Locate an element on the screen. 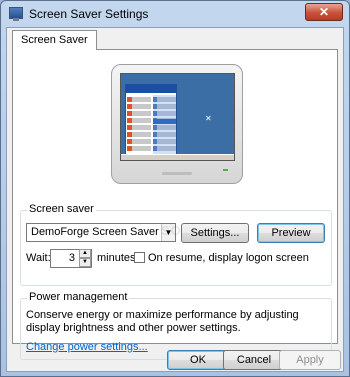  ok-button: OK is located at coordinates (198, 360).